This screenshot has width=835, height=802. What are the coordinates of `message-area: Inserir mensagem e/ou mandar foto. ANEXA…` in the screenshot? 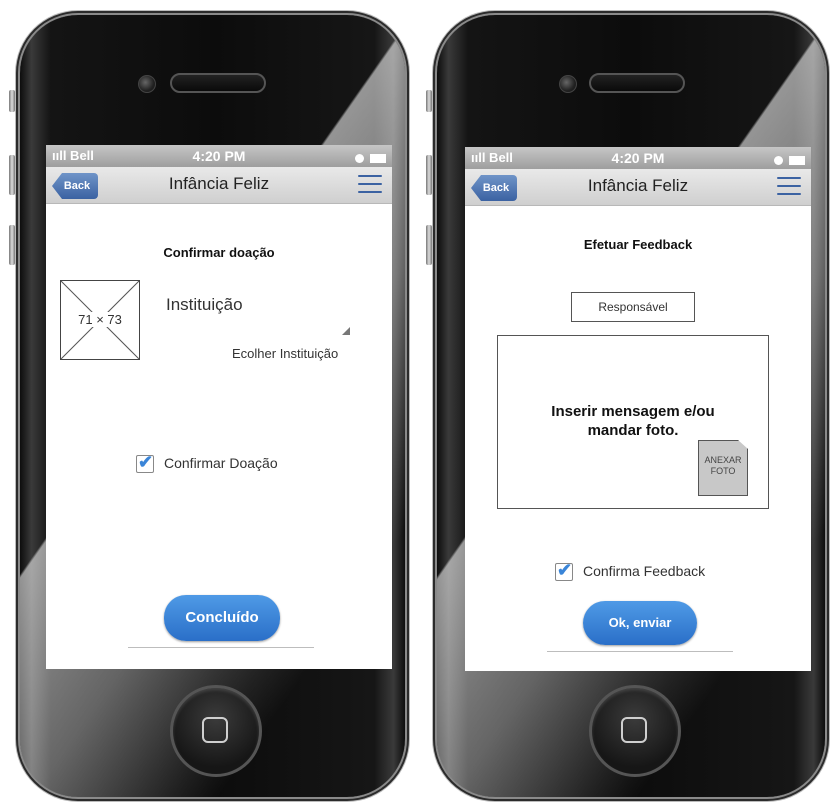 It's located at (633, 422).